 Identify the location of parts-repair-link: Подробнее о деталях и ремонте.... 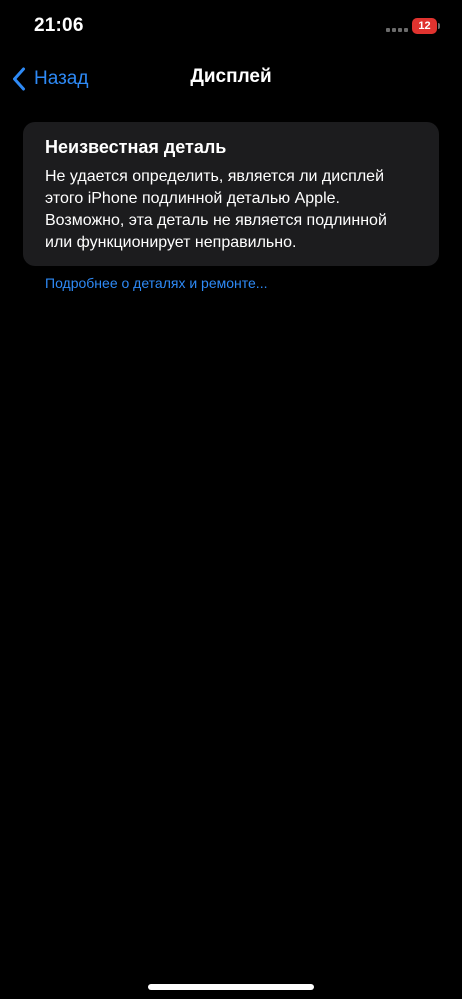
(156, 283).